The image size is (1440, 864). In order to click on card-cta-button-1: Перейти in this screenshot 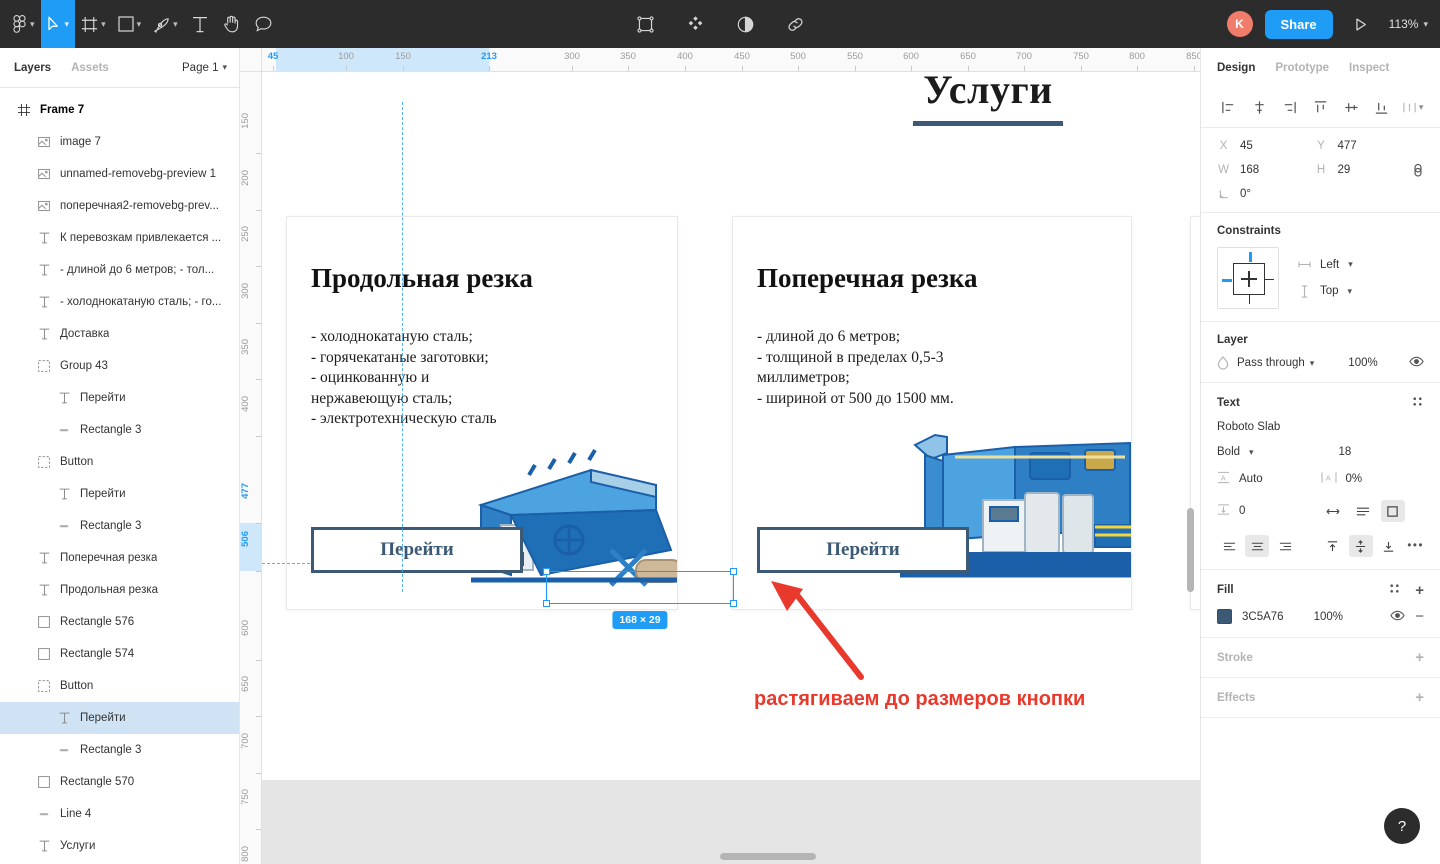, I will do `click(417, 550)`.